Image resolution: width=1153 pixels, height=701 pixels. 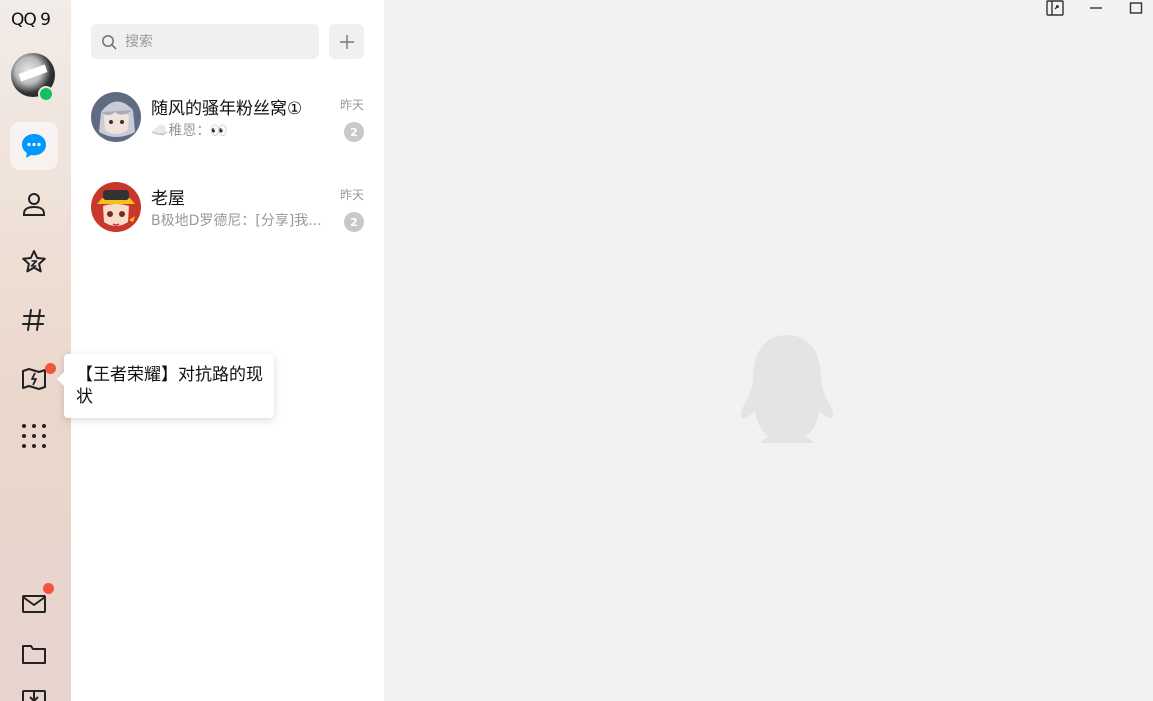 I want to click on conversation-last-message: ☁️稚恩：👀, so click(x=189, y=131).